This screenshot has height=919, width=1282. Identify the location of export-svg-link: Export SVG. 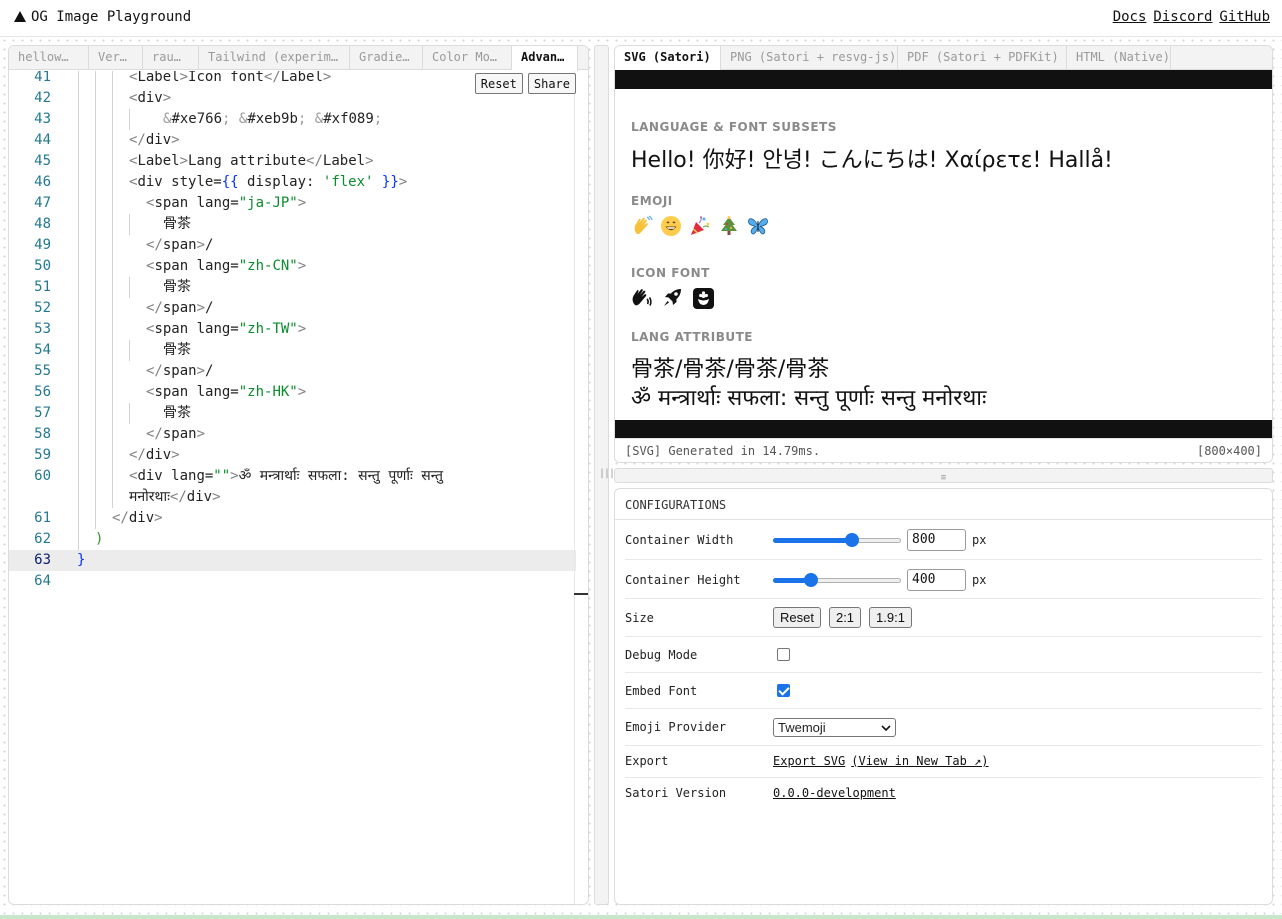
(809, 761).